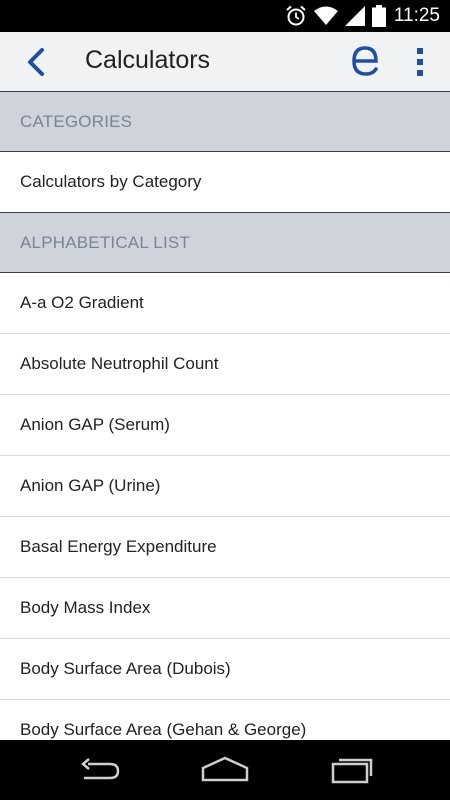 This screenshot has width=450, height=800. I want to click on list-item: Body Surface Area (Dubois), so click(225, 669).